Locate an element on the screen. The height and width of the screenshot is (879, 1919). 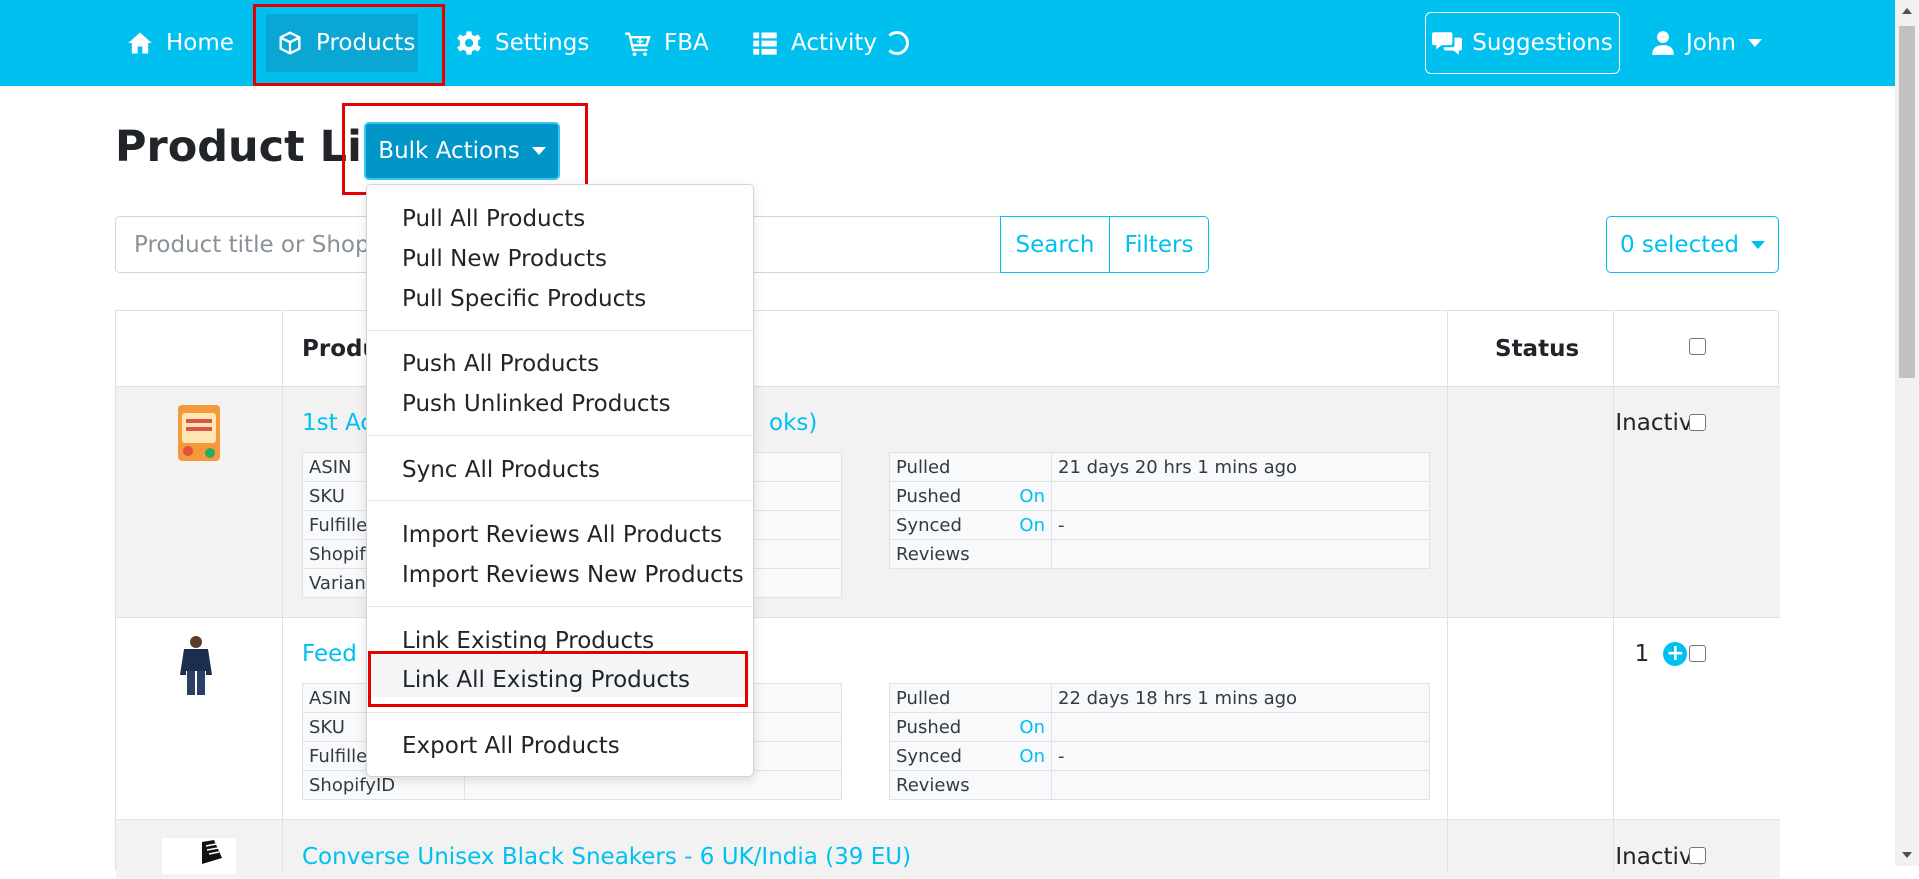
column-header-status: Status is located at coordinates (1537, 348).